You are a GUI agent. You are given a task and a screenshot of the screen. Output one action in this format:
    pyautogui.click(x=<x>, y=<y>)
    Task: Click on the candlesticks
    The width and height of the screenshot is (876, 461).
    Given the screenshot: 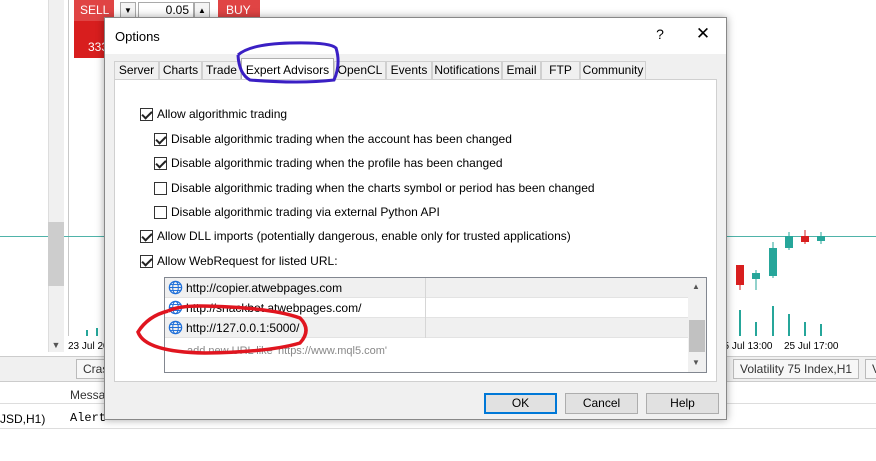 What is the action you would take?
    pyautogui.click(x=780, y=283)
    